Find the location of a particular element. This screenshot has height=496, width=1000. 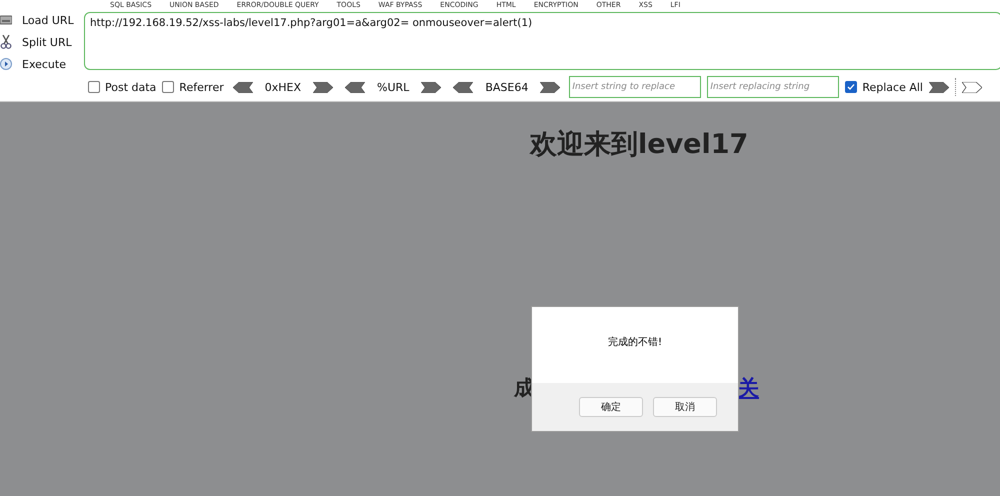

encoder-label: %URL is located at coordinates (393, 87).